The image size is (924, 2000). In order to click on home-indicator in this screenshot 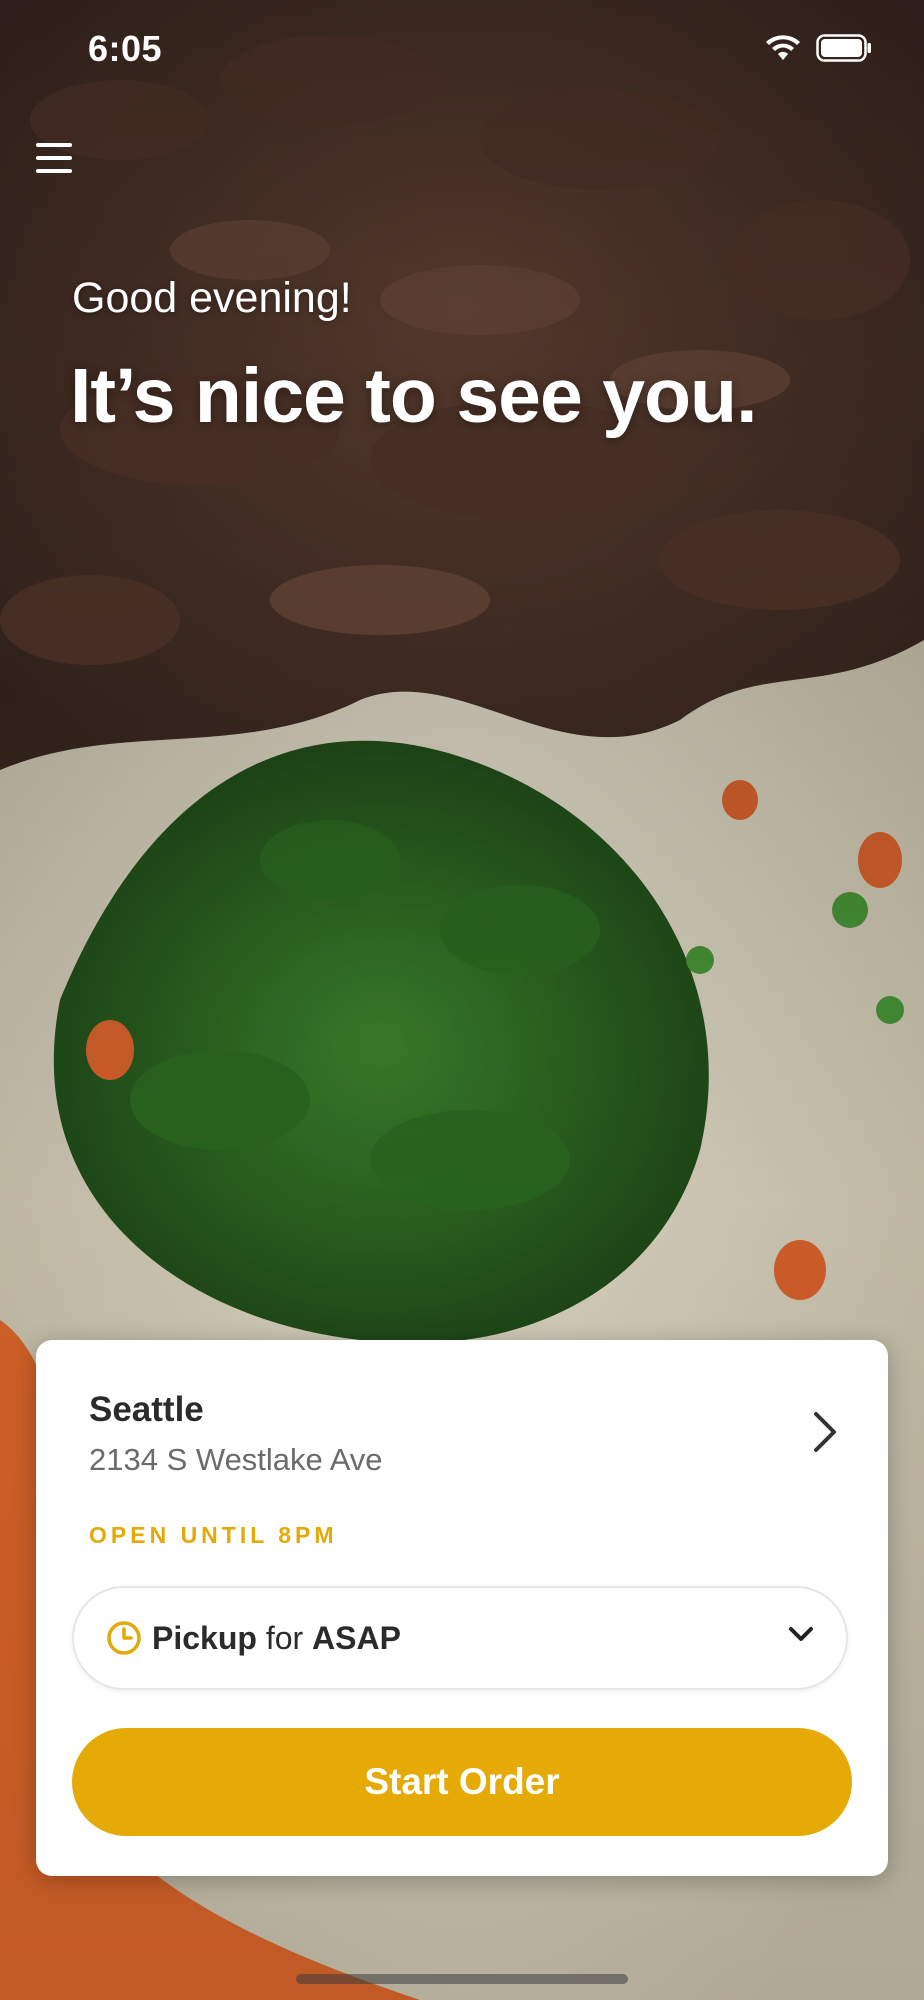, I will do `click(462, 1979)`.